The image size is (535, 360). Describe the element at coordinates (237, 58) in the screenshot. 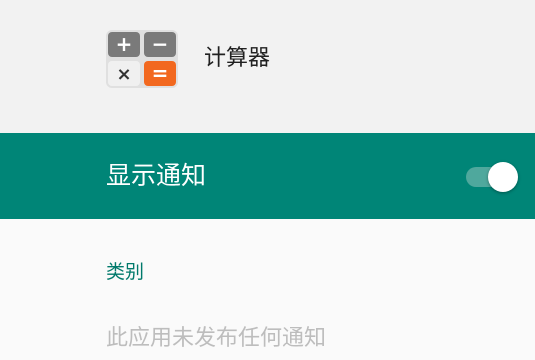

I see `app-name: 计算器` at that location.